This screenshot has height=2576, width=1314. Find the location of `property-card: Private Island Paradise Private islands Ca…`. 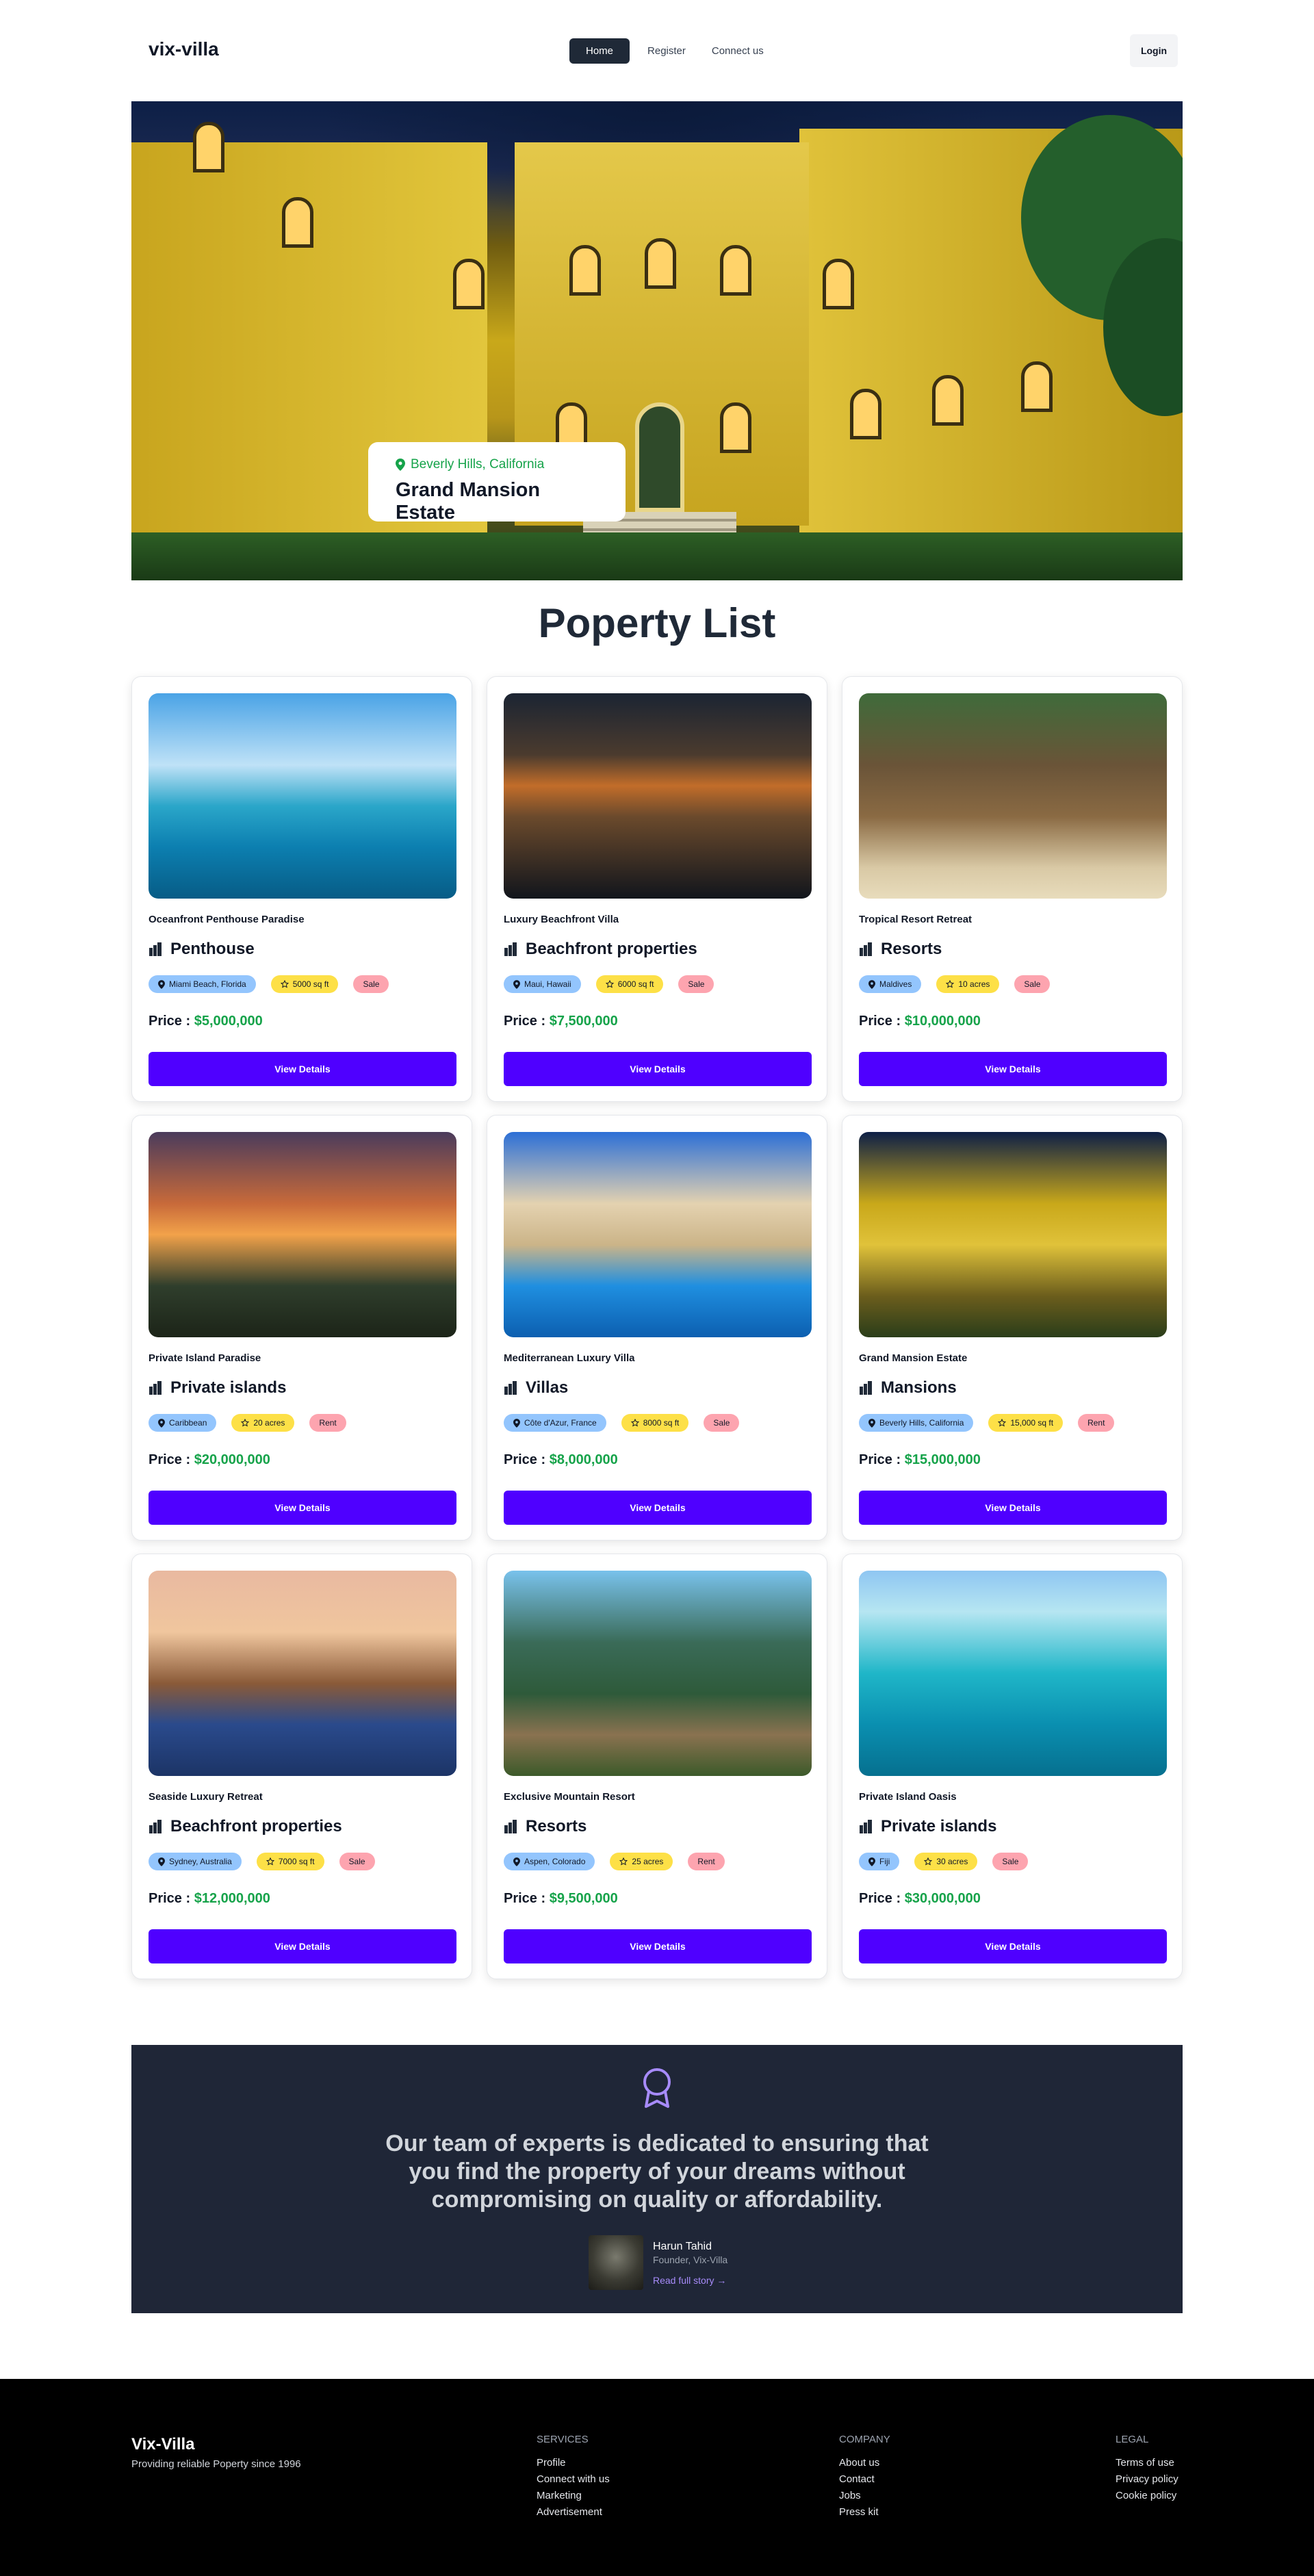

property-card: Private Island Paradise Private islands Ca… is located at coordinates (301, 1328).